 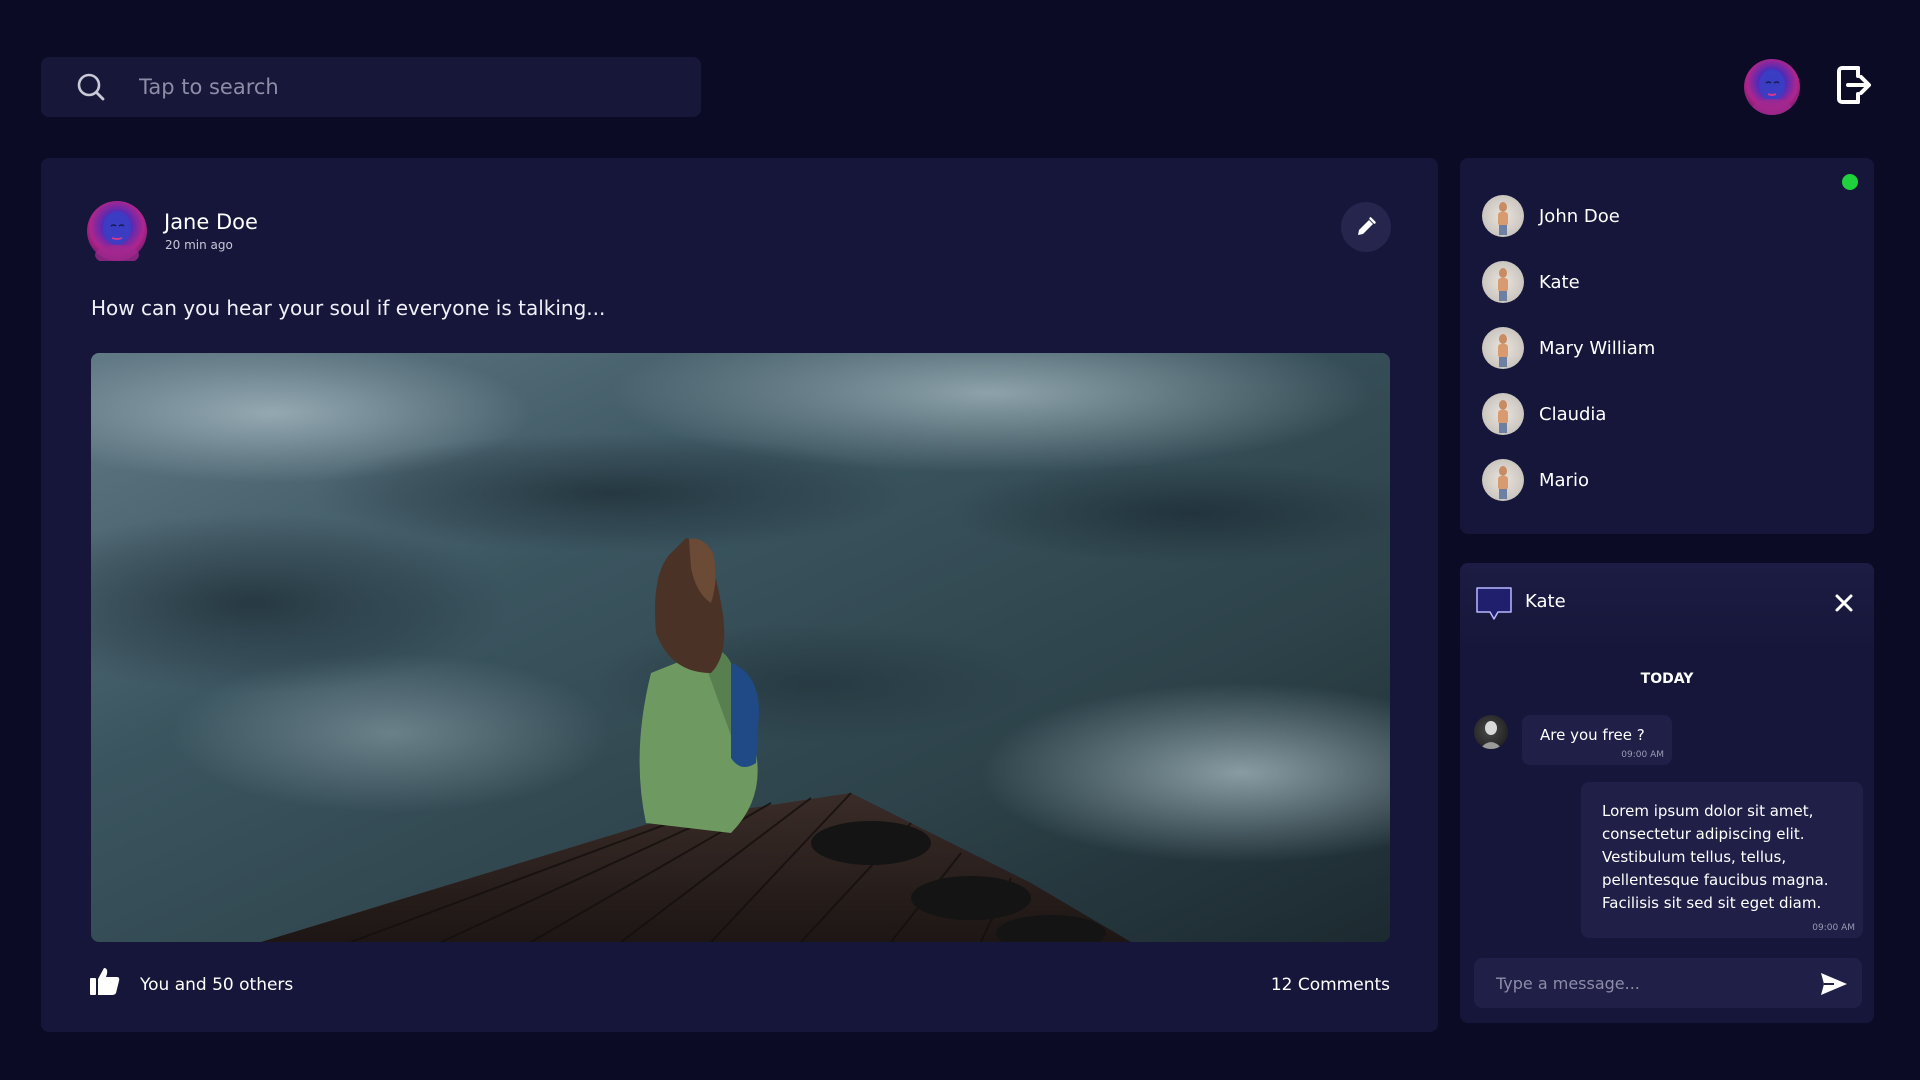 What do you see at coordinates (216, 985) in the screenshot?
I see `likes-count: You and 50 others` at bounding box center [216, 985].